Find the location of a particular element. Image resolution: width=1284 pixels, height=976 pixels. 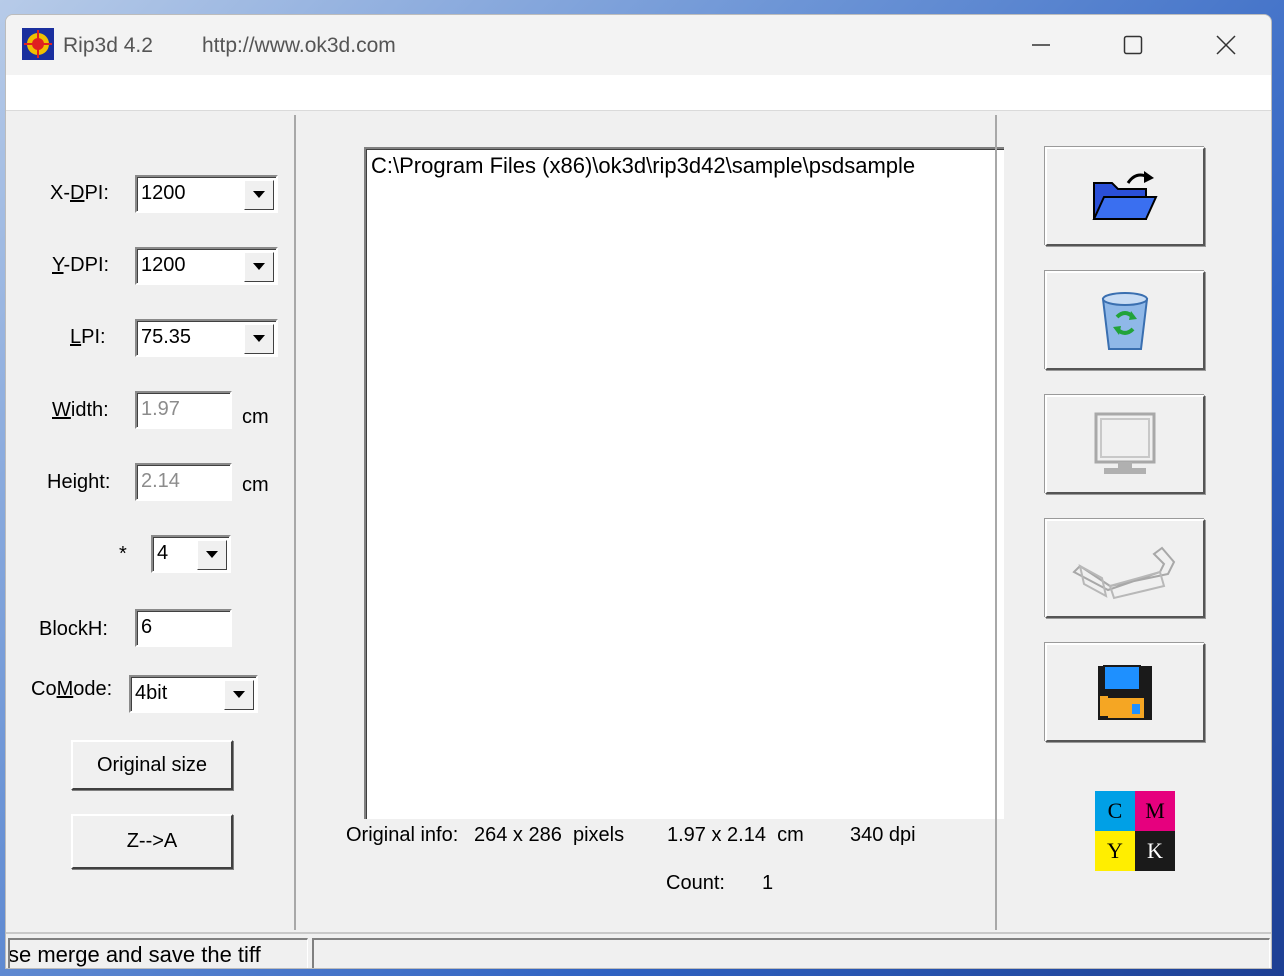

delete-button is located at coordinates (1125, 320).